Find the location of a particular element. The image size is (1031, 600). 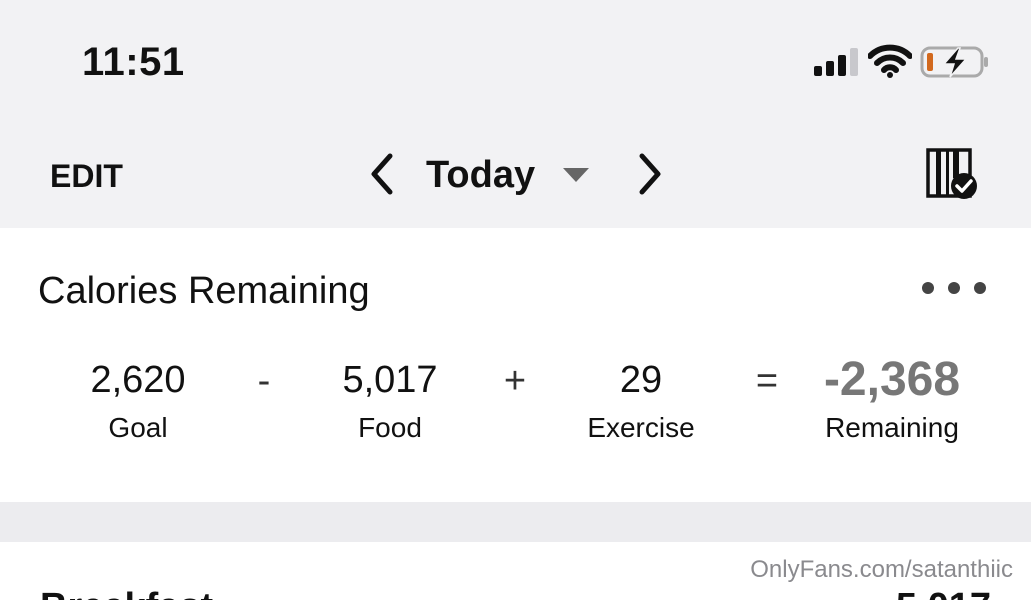

remaining-label: Remaining is located at coordinates (892, 427).